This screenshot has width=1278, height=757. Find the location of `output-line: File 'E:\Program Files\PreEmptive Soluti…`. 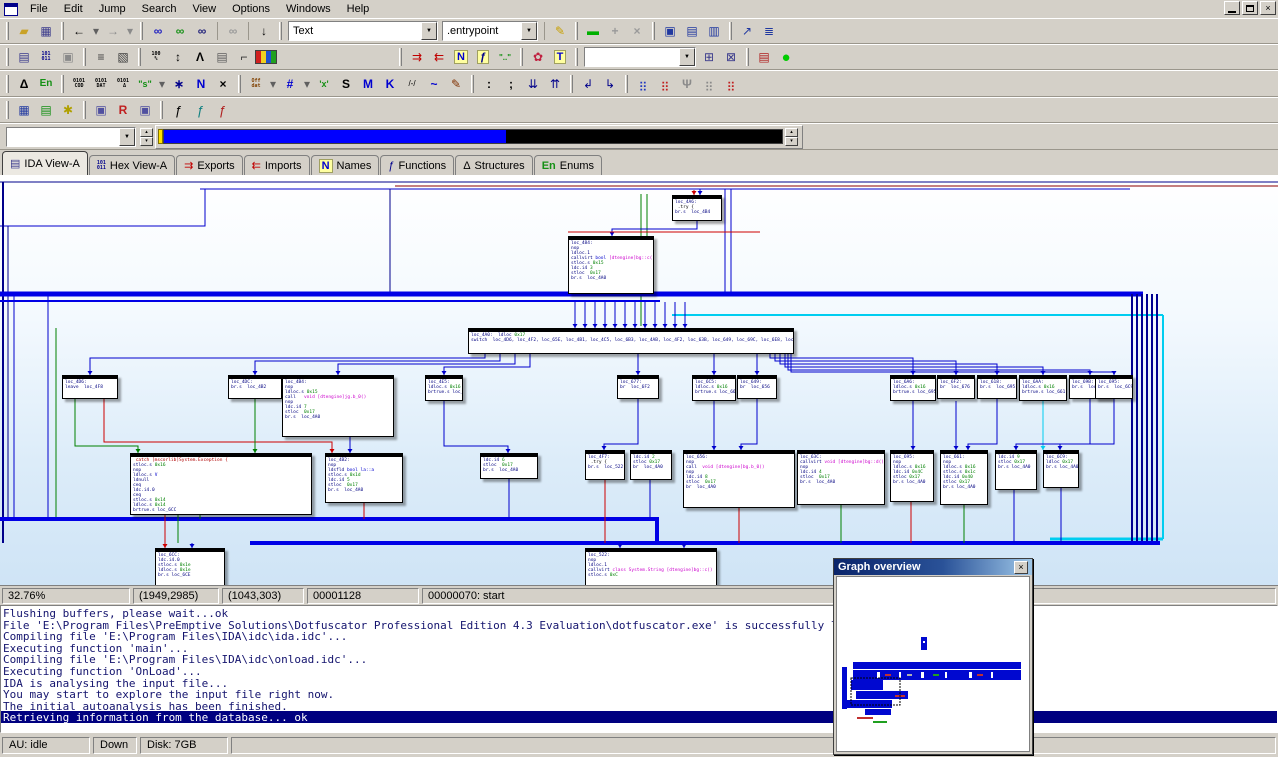

output-line: File 'E:\Program Files\PreEmptive Soluti… is located at coordinates (639, 625).